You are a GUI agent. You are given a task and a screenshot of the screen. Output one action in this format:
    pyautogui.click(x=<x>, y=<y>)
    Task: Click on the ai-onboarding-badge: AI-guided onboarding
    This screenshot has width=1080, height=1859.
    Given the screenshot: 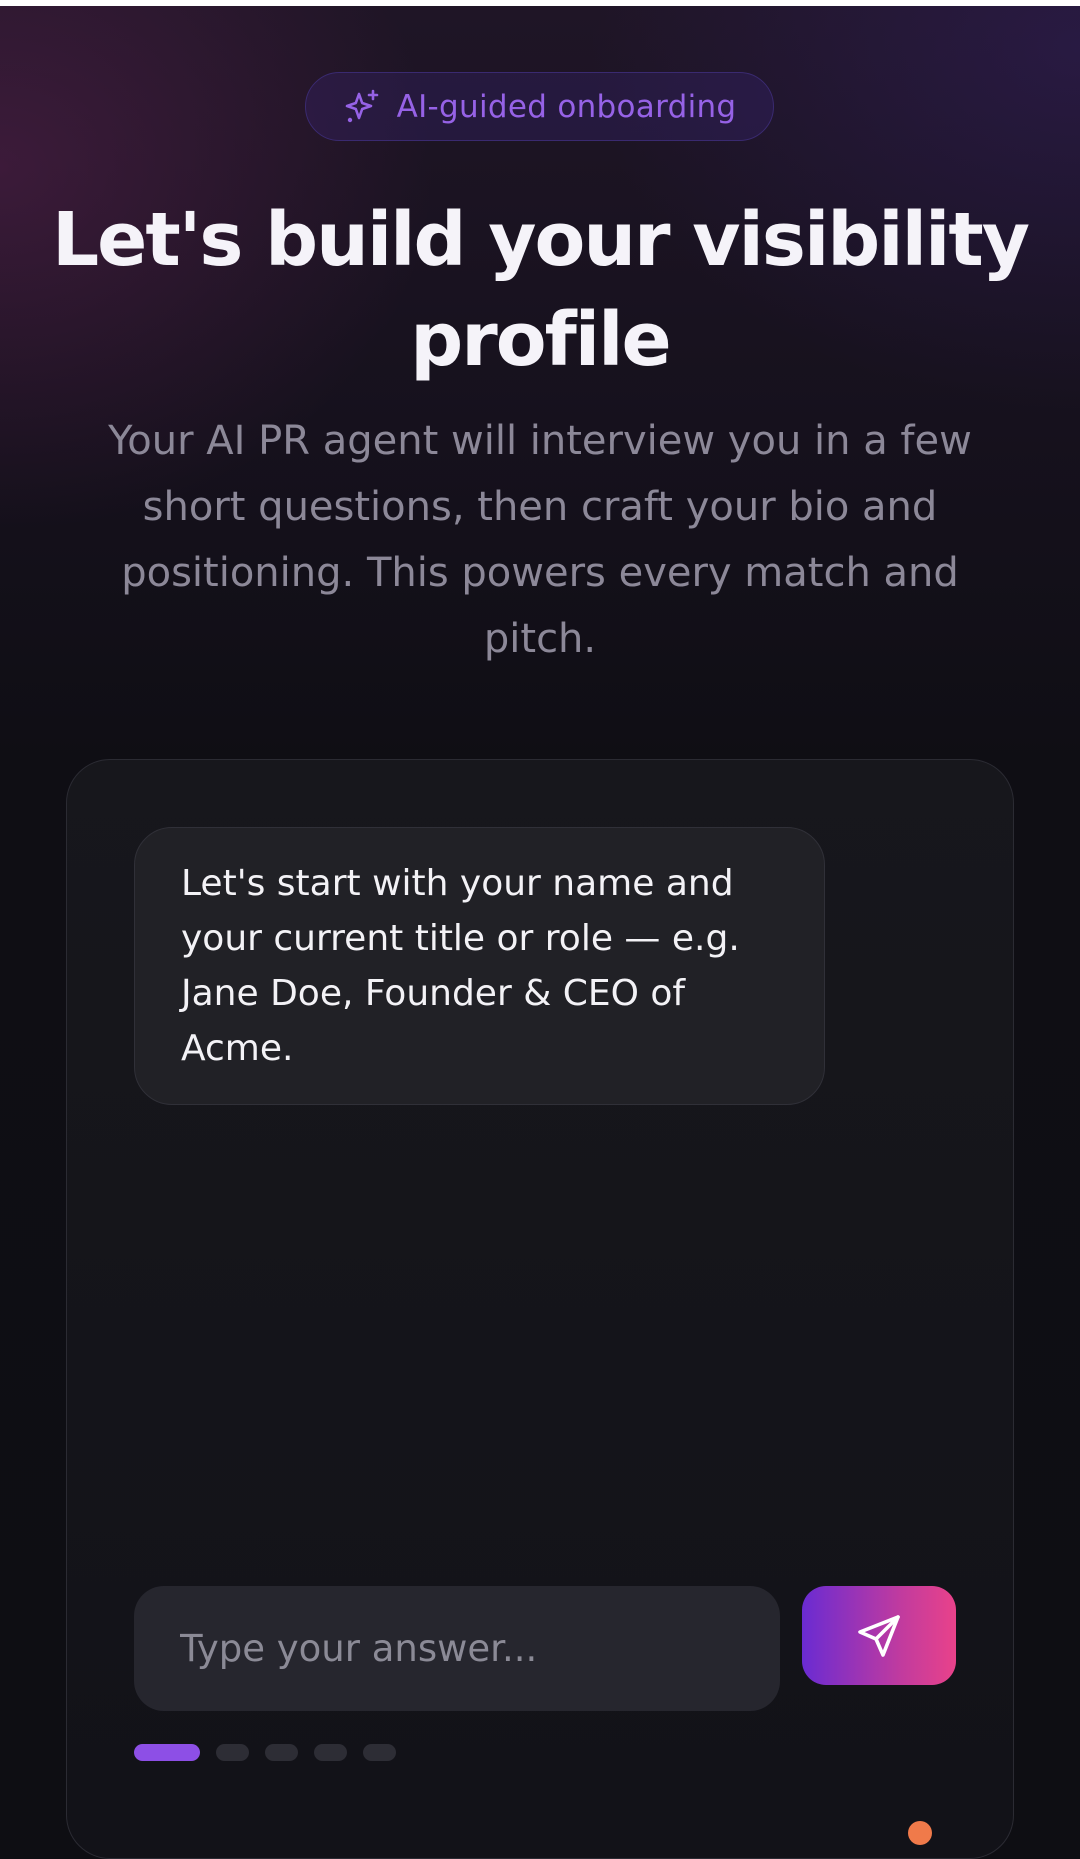 What is the action you would take?
    pyautogui.click(x=539, y=106)
    